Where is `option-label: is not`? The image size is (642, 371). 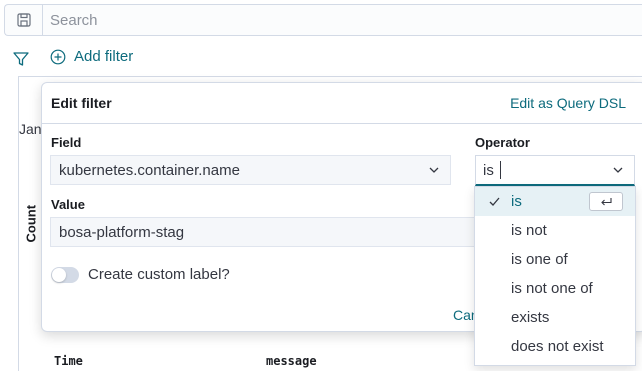 option-label: is not is located at coordinates (529, 230).